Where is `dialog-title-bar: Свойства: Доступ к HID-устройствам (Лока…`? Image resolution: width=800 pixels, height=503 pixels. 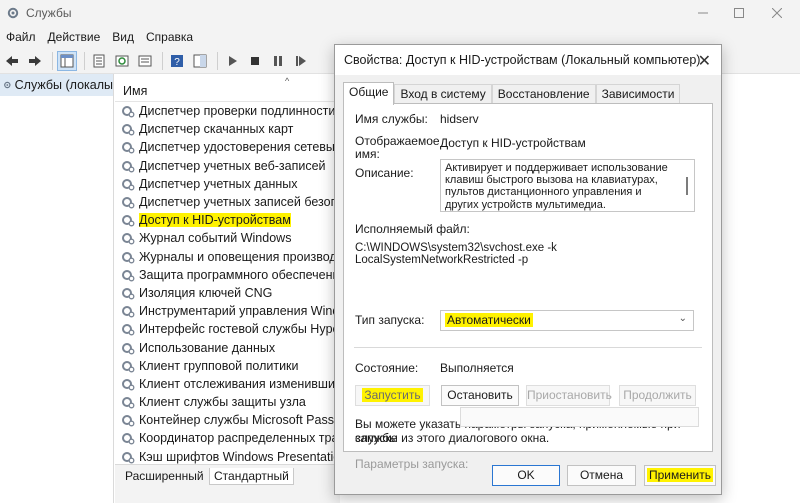
dialog-title-bar: Свойства: Доступ к HID-устройствам (Лока… is located at coordinates (528, 60).